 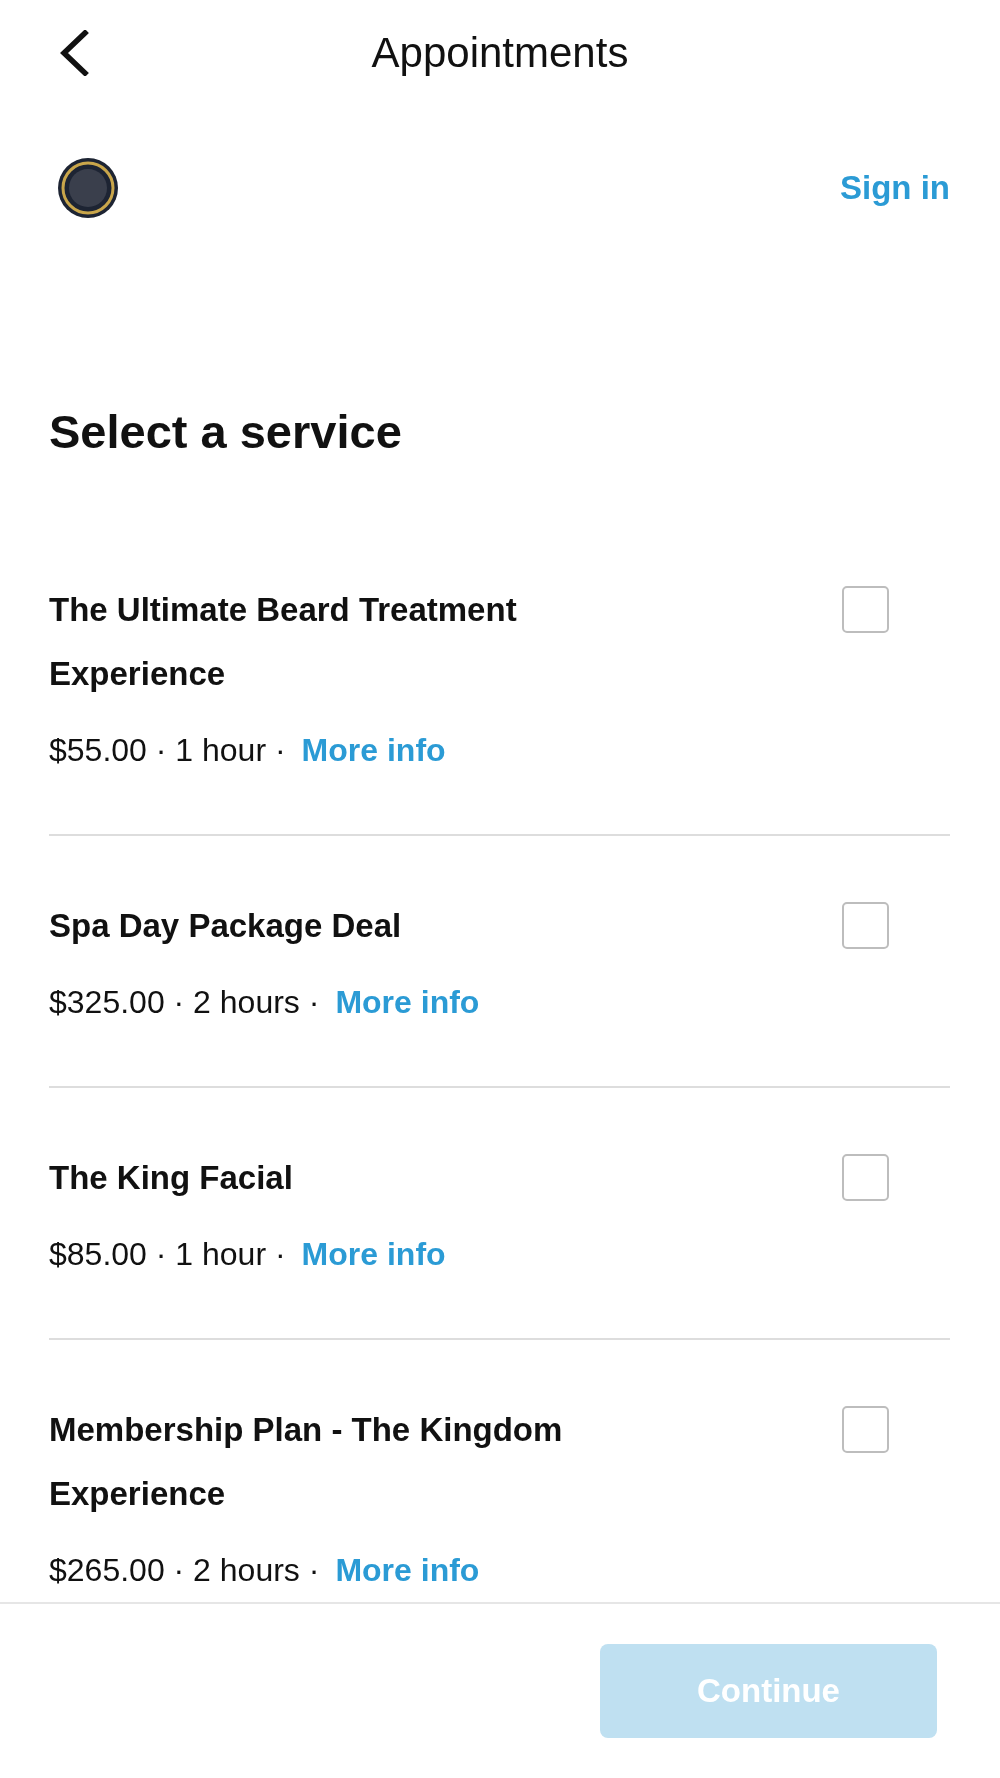 I want to click on service-name: Spa Day Package Deal, so click(x=226, y=926).